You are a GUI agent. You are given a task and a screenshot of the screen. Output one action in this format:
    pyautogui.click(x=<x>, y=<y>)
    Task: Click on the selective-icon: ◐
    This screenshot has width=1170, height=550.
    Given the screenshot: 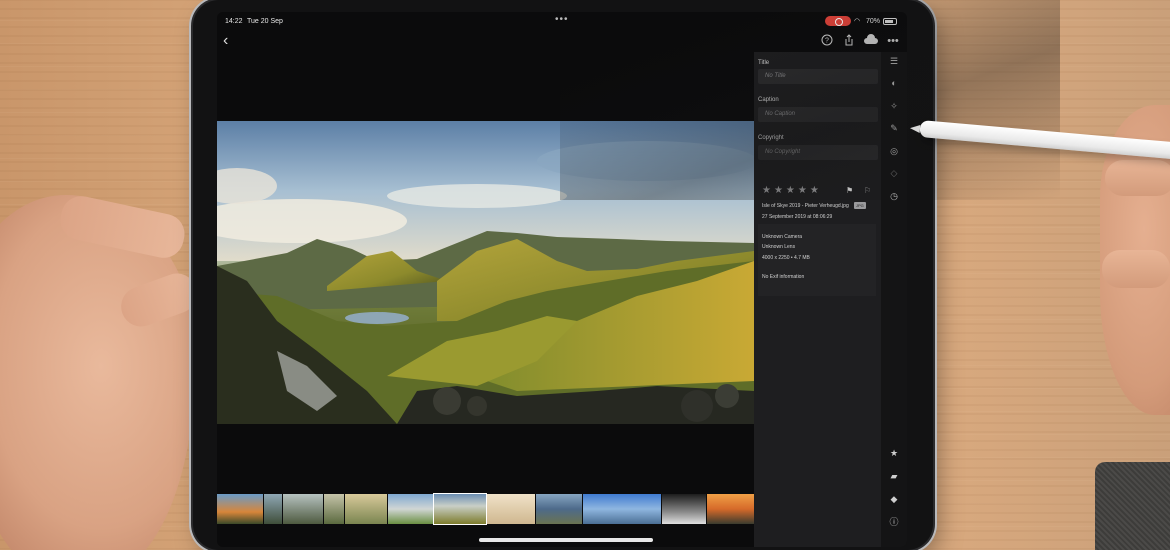 What is the action you would take?
    pyautogui.click(x=894, y=83)
    